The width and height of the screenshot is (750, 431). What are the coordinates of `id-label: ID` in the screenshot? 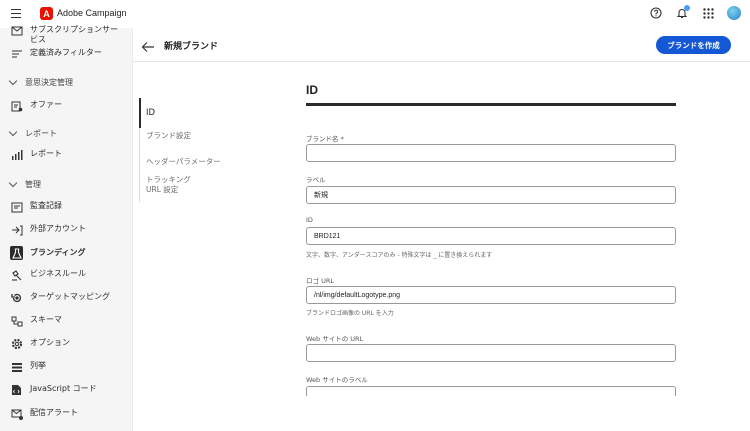 It's located at (309, 220).